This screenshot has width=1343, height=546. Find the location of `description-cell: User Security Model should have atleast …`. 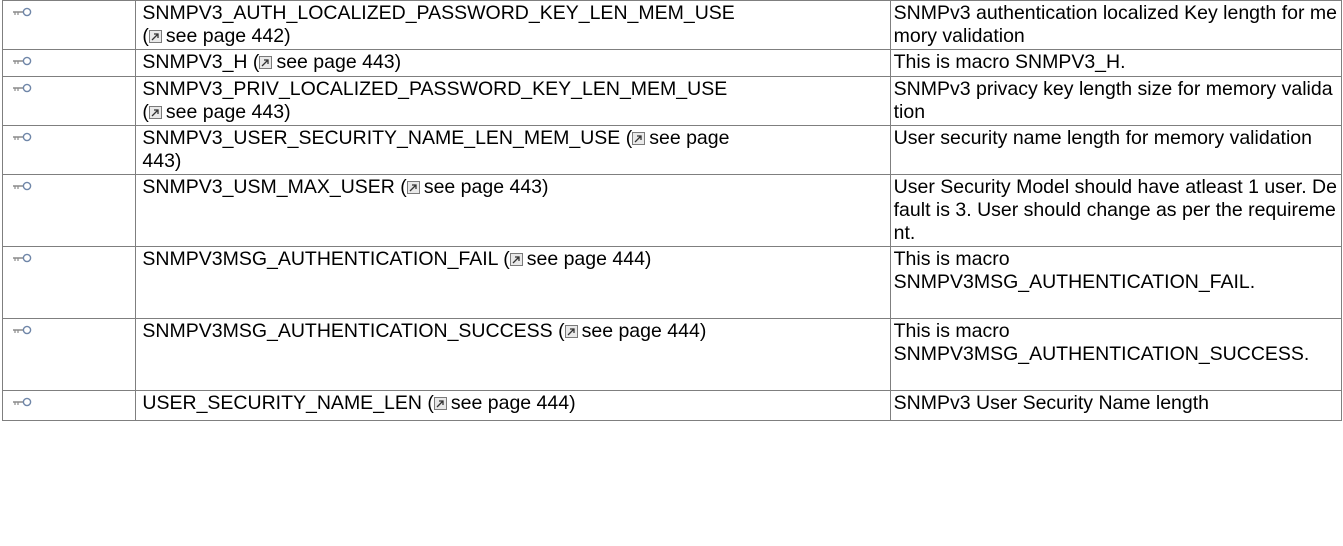

description-cell: User Security Model should have atleast … is located at coordinates (1116, 210).